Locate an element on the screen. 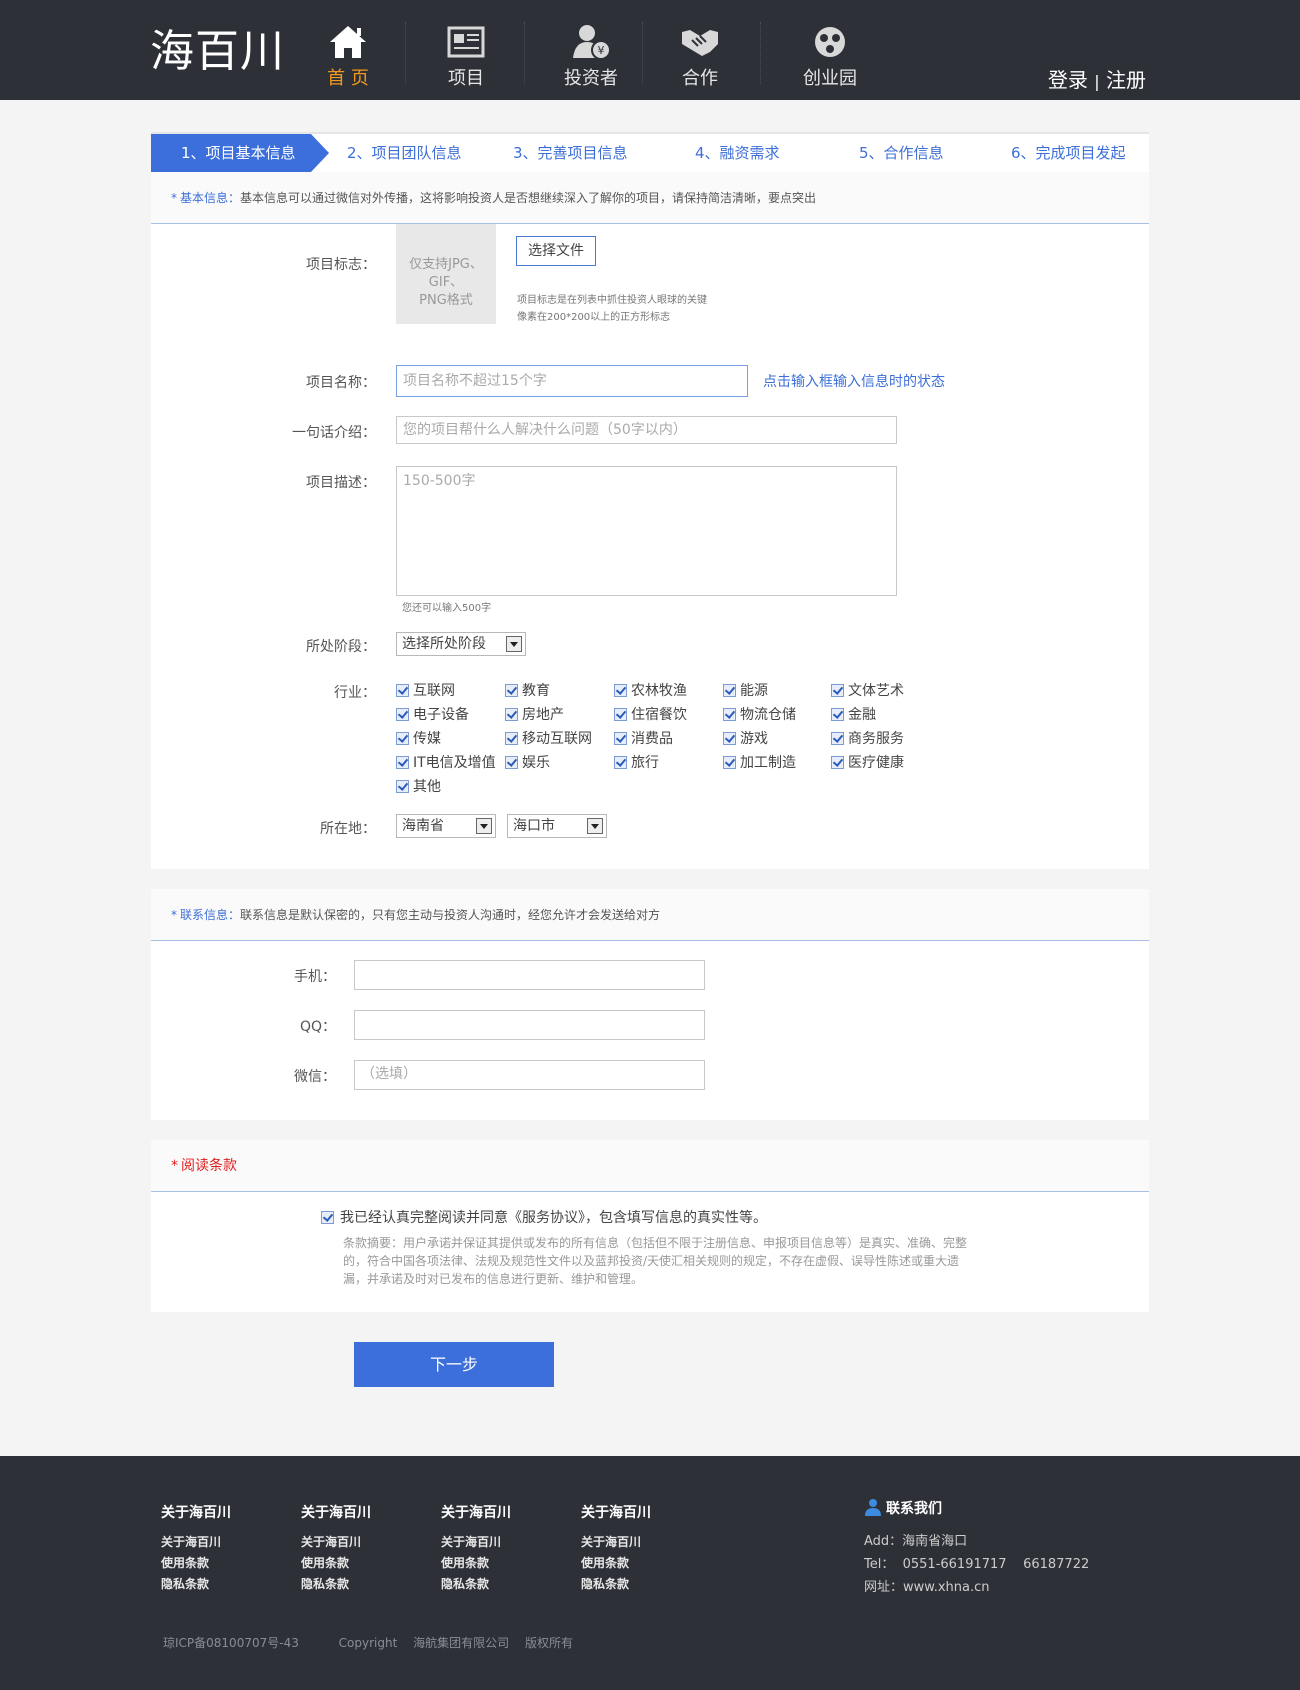 This screenshot has height=1690, width=1300. industry-checkbox: 其他 is located at coordinates (418, 787).